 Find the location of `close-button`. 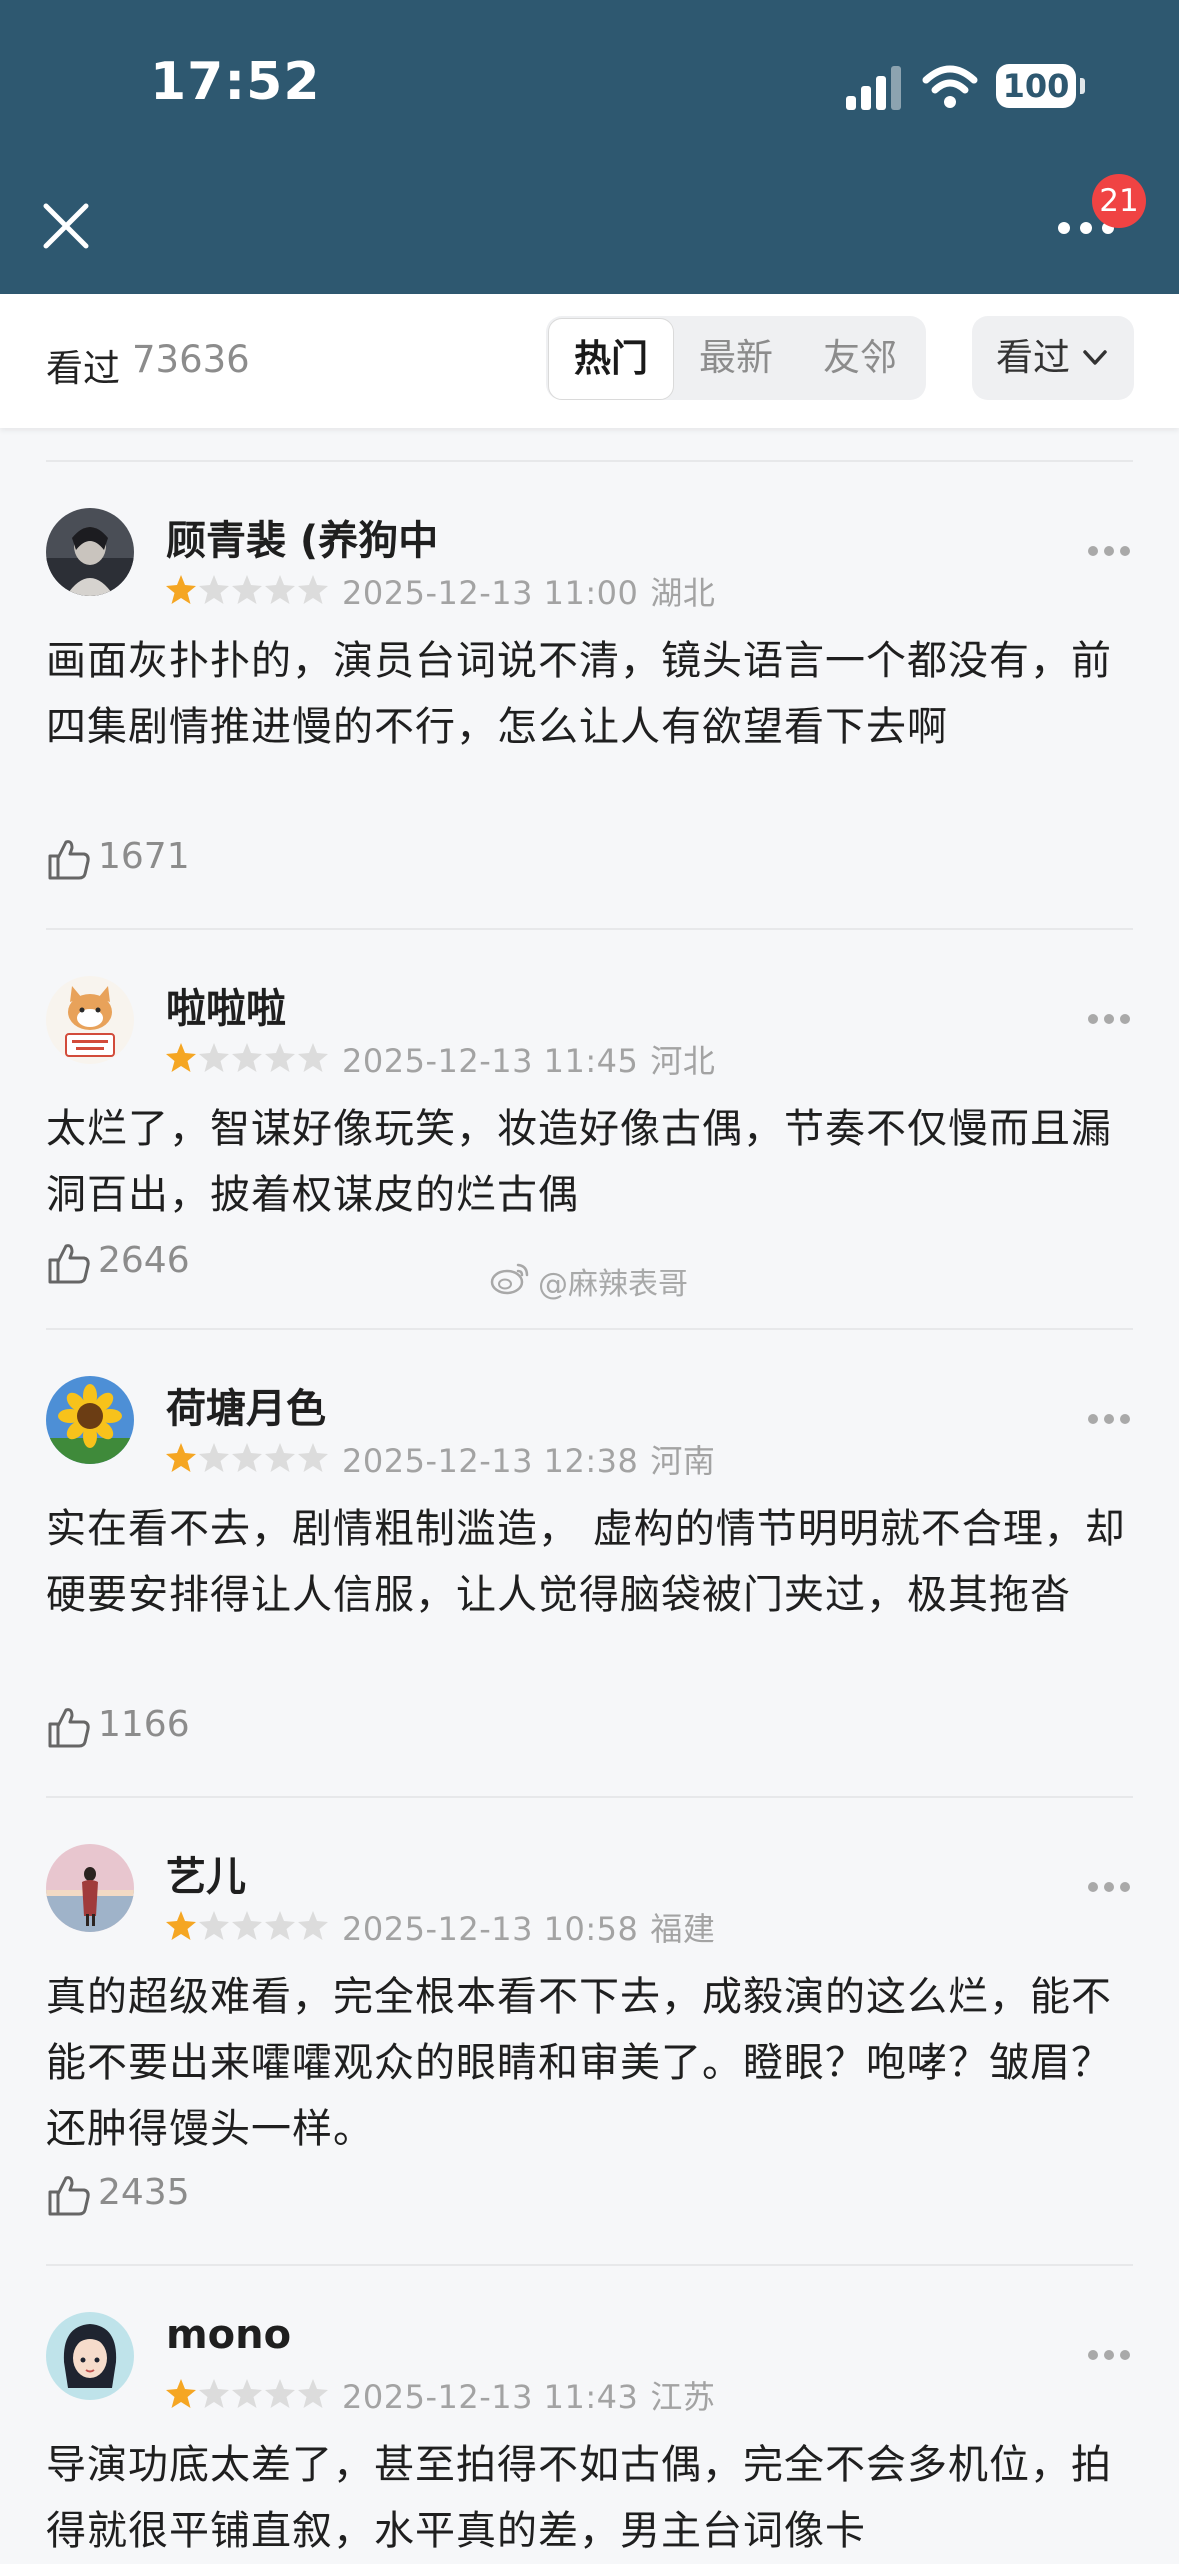

close-button is located at coordinates (66, 226).